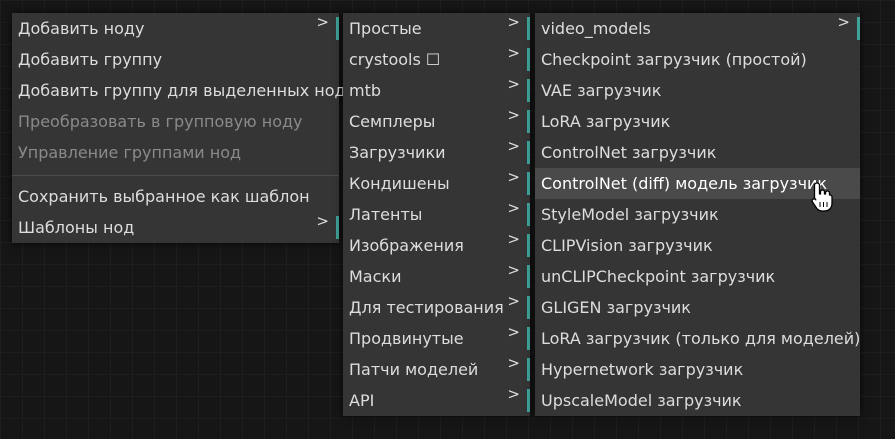  What do you see at coordinates (658, 276) in the screenshot?
I see `menu-item-label: unCLIPCheckpoint загрузчик` at bounding box center [658, 276].